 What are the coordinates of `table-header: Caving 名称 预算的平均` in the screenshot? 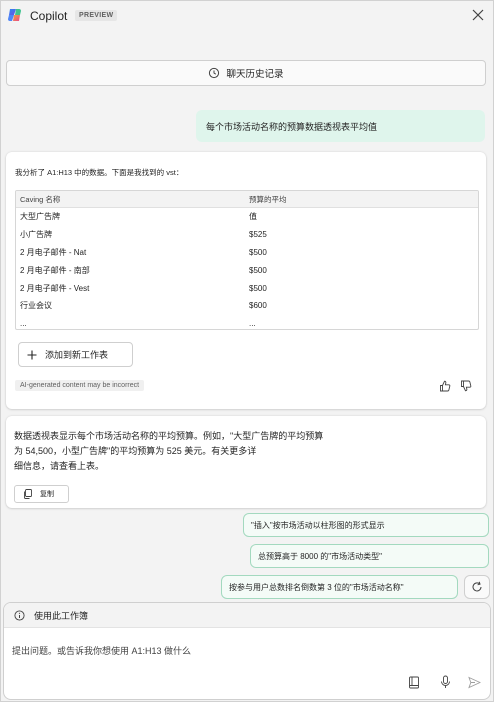 It's located at (247, 199).